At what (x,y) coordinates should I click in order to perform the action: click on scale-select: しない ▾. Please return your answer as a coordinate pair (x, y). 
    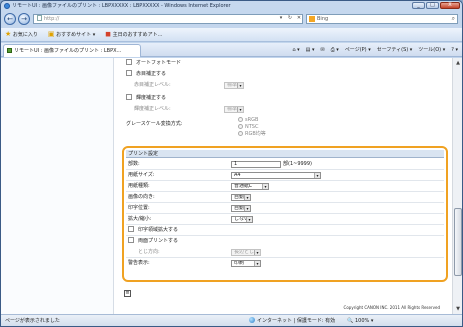
    Looking at the image, I should click on (242, 219).